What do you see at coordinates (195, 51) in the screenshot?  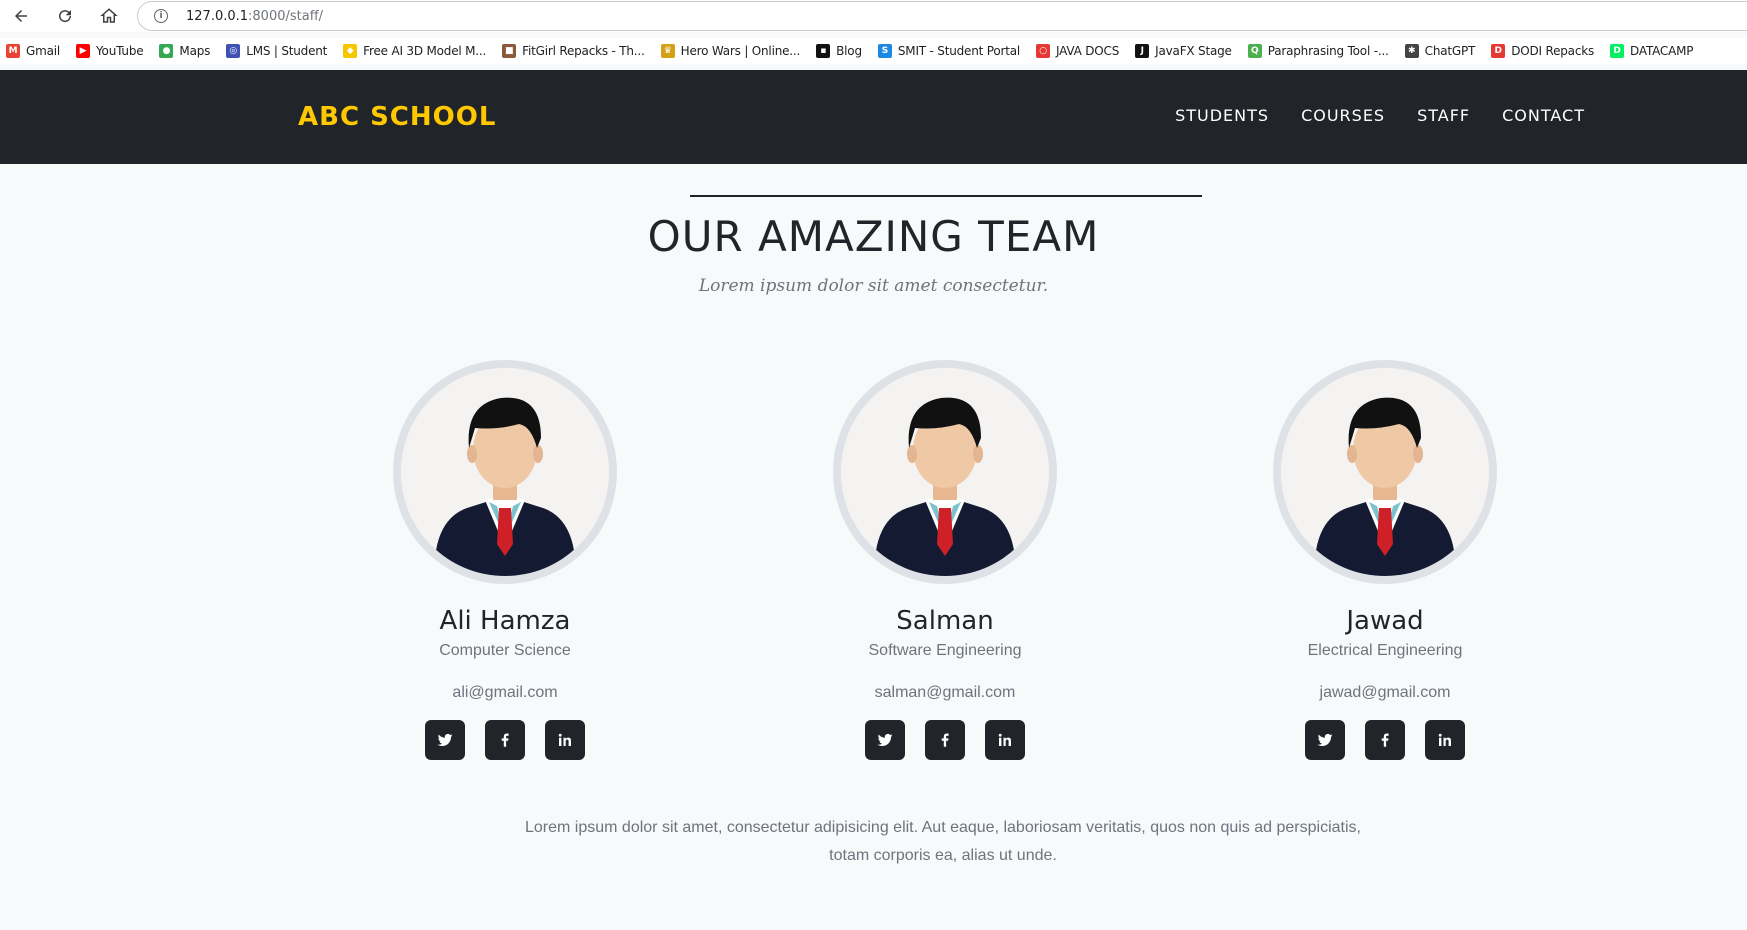 I see `bookmark-label: Maps` at bounding box center [195, 51].